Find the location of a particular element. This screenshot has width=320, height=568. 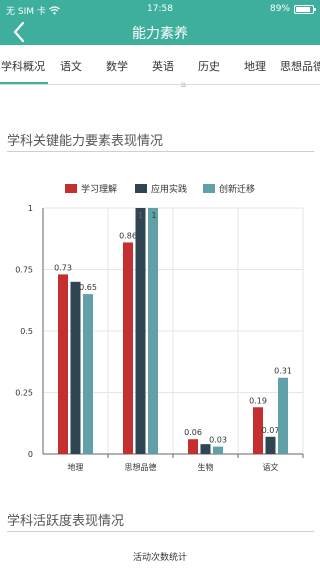

y-tick-label: 0.5 is located at coordinates (26, 331).